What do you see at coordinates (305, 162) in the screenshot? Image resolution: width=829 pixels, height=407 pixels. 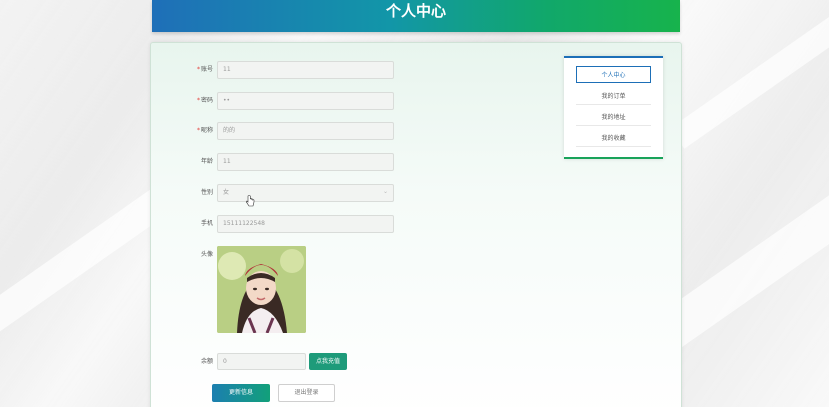 I see `age-input: 11` at bounding box center [305, 162].